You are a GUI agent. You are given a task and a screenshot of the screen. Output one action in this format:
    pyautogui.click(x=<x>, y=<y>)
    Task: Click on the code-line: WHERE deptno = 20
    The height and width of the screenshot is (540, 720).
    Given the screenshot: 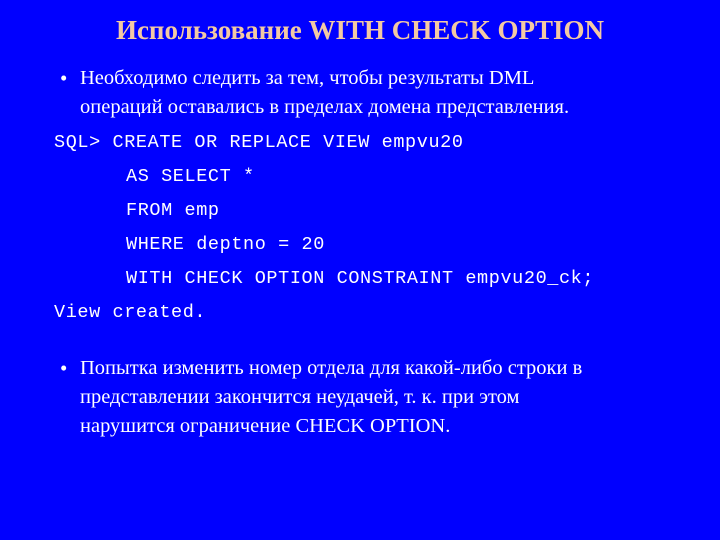 What is the action you would take?
    pyautogui.click(x=225, y=244)
    